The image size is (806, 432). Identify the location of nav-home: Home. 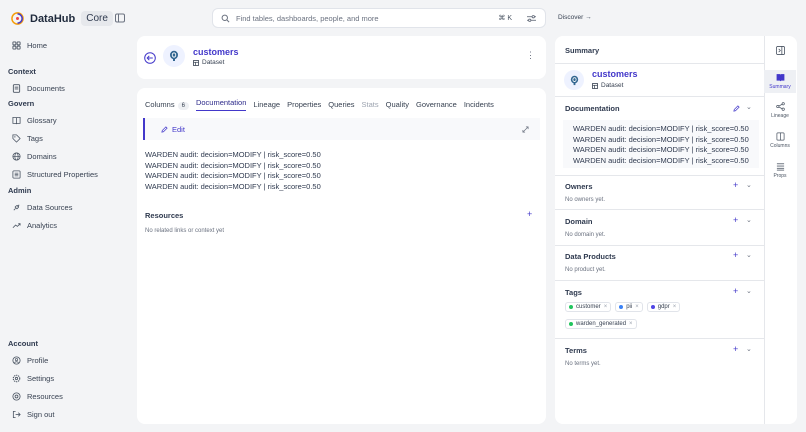
(29, 45).